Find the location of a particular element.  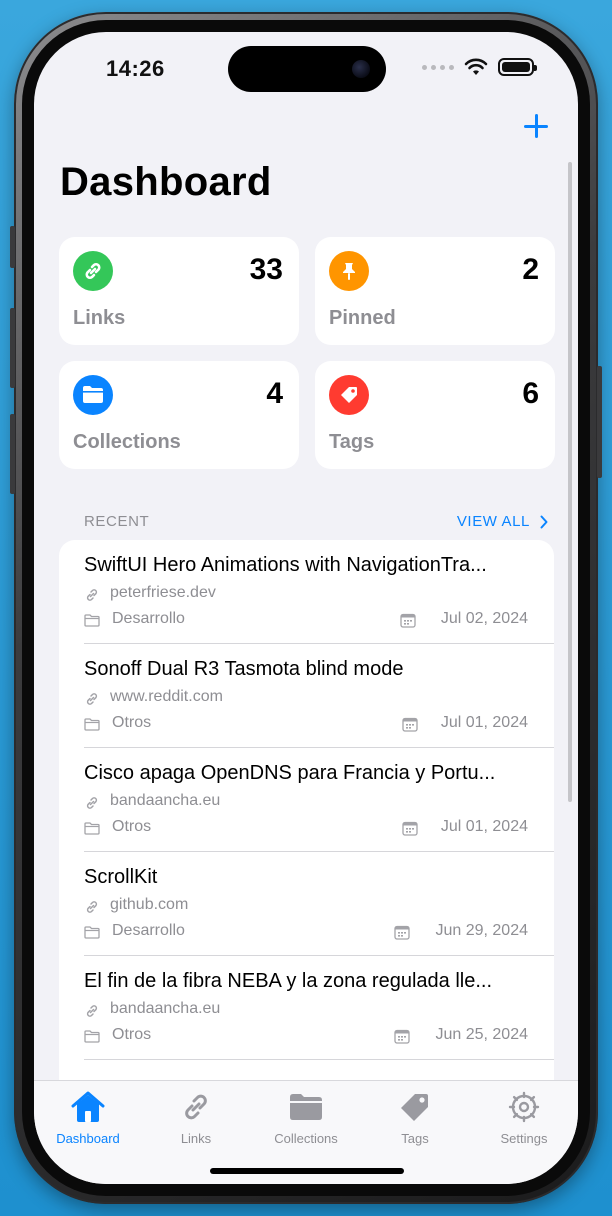

stat-card-pinned: 2 Pinned is located at coordinates (435, 291).